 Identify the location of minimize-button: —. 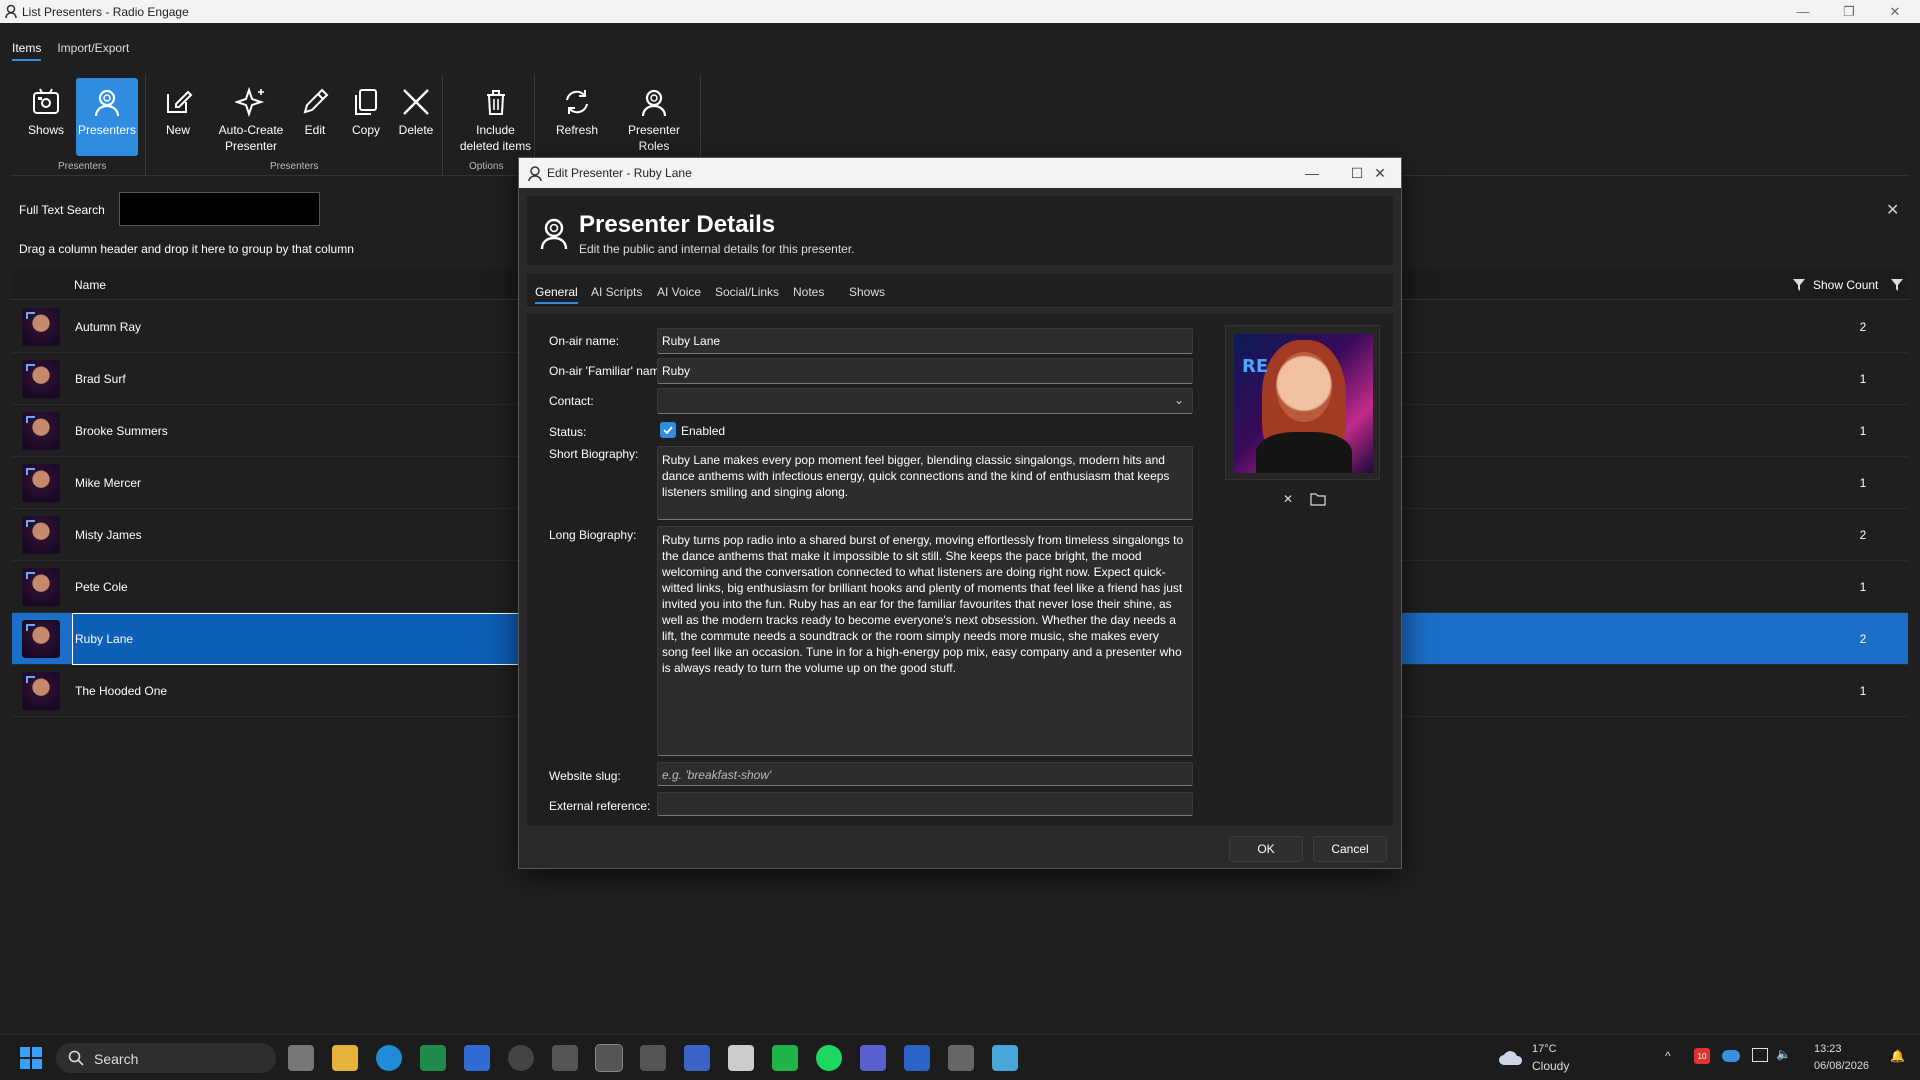
(1803, 11).